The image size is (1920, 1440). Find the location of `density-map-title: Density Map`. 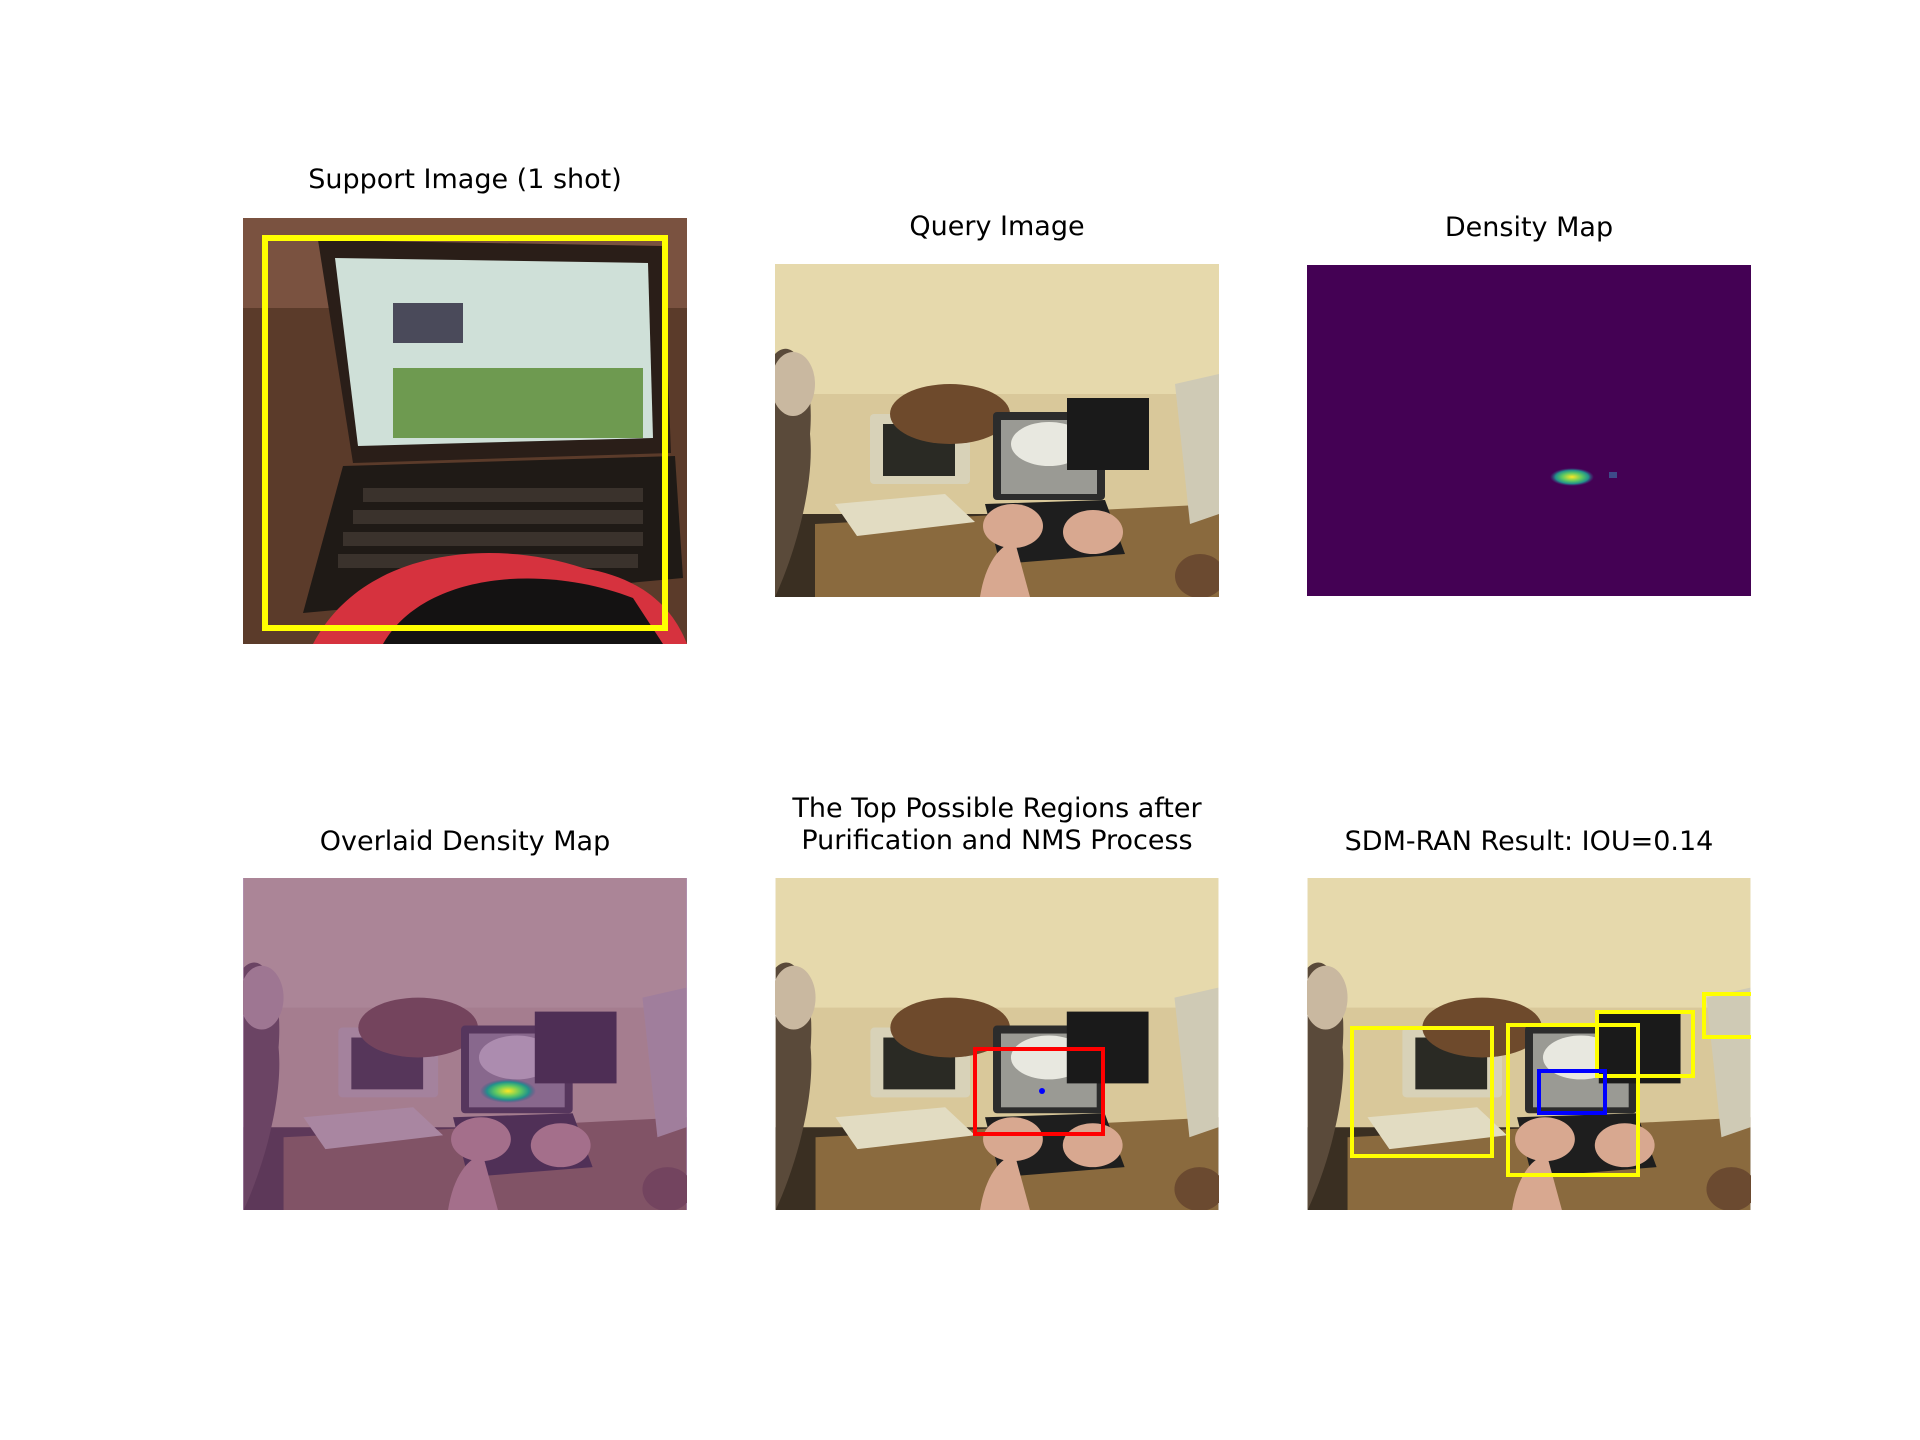

density-map-title: Density Map is located at coordinates (1529, 227).